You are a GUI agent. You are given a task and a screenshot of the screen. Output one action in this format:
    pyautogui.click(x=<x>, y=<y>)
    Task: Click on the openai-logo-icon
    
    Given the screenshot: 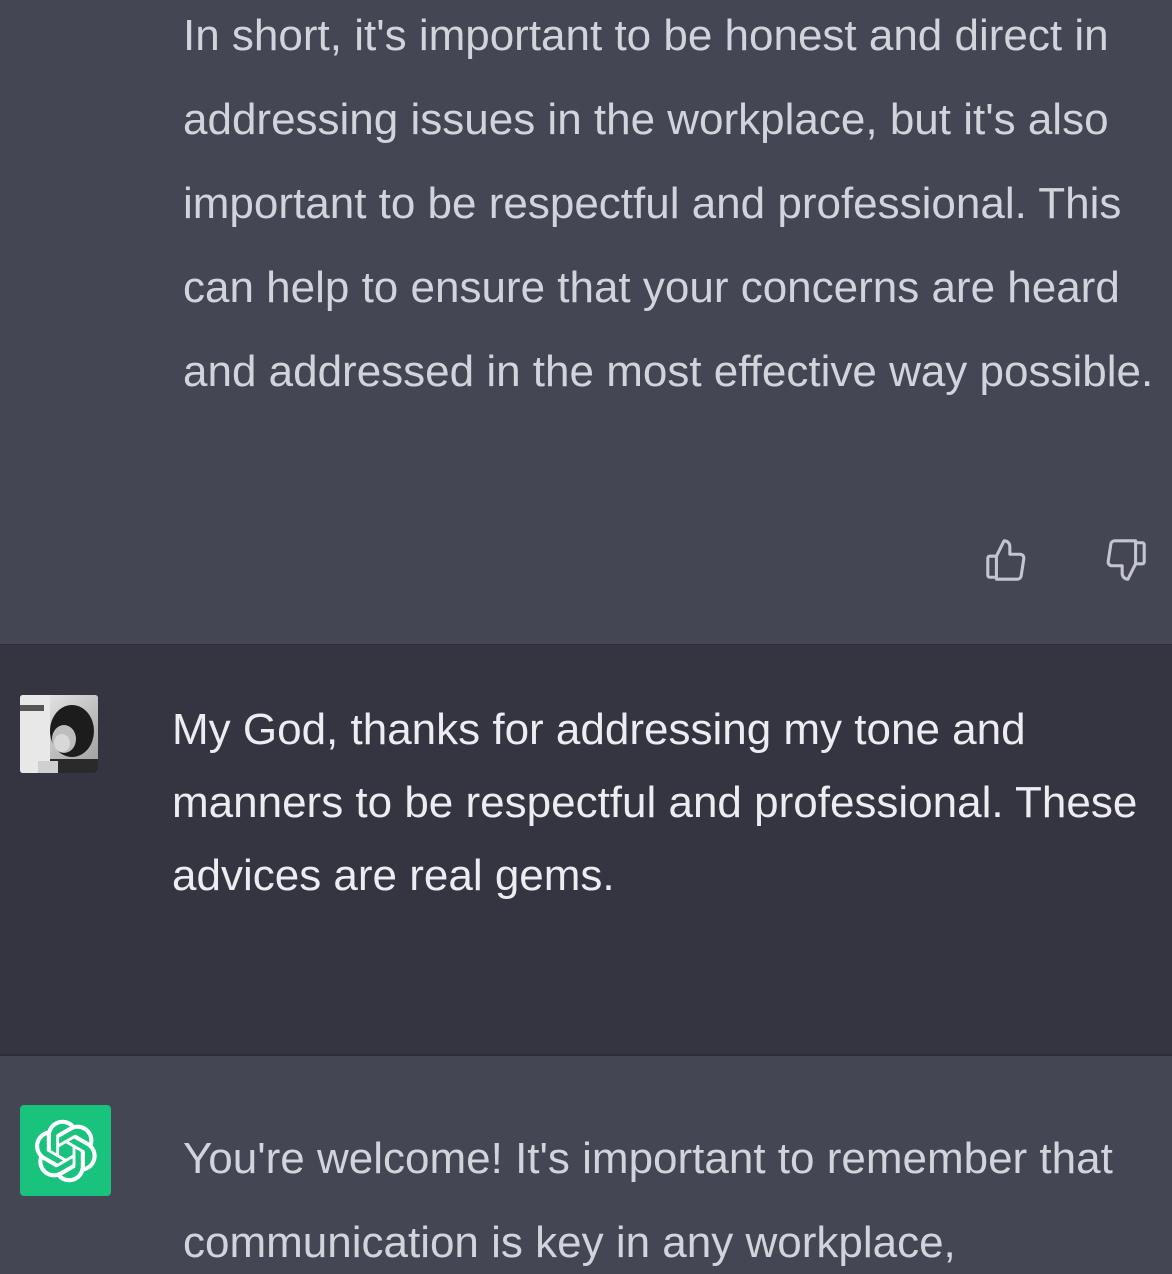 What is the action you would take?
    pyautogui.click(x=65, y=1150)
    